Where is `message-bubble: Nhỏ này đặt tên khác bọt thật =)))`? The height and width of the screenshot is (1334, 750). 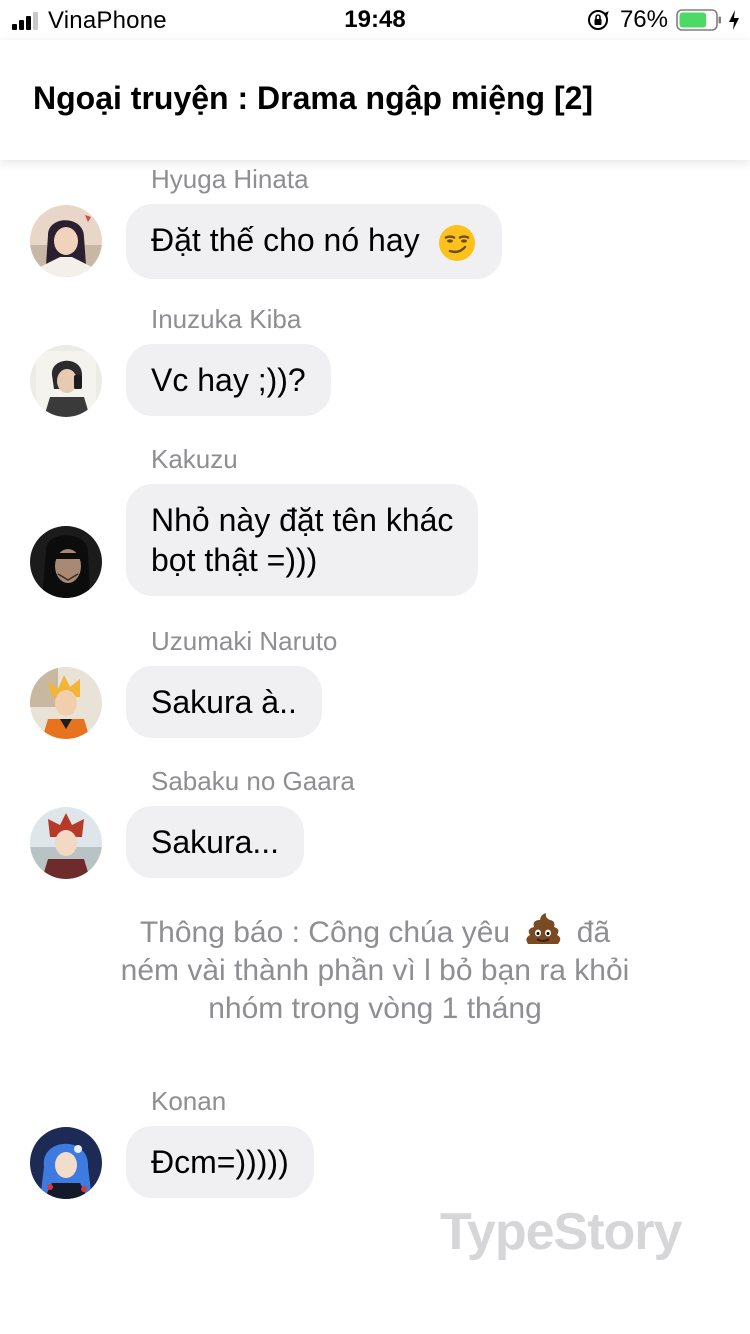
message-bubble: Nhỏ này đặt tên khác bọt thật =))) is located at coordinates (302, 540).